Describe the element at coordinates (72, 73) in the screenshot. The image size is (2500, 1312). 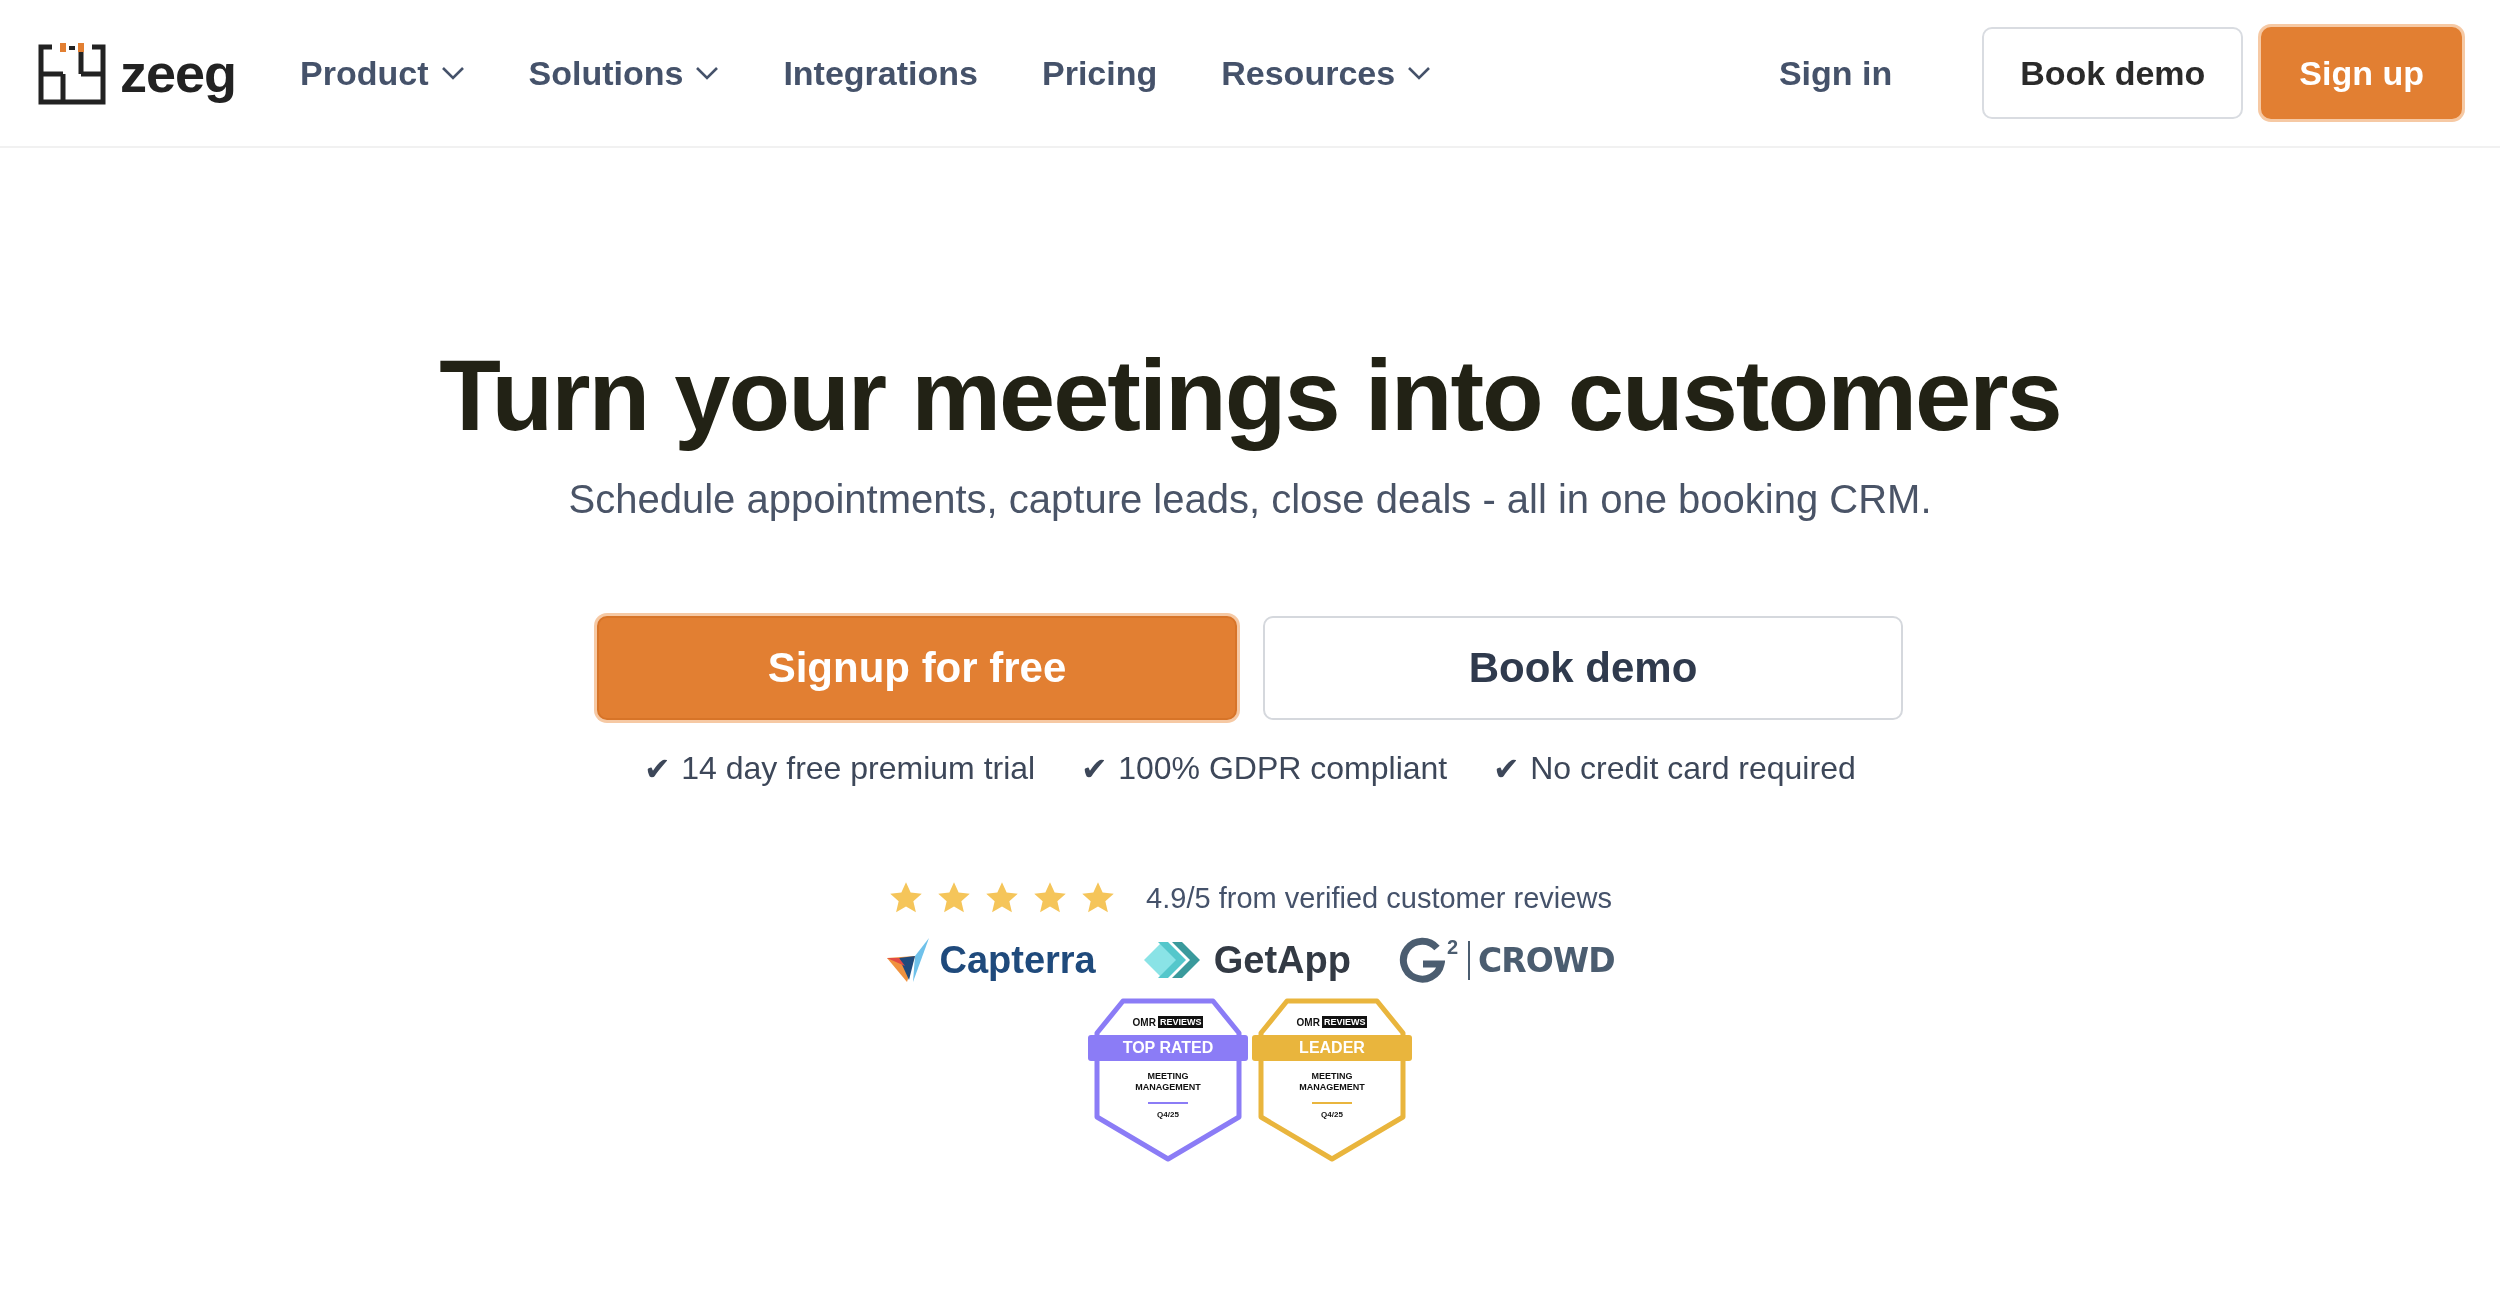
I see `calendar-logo-icon` at that location.